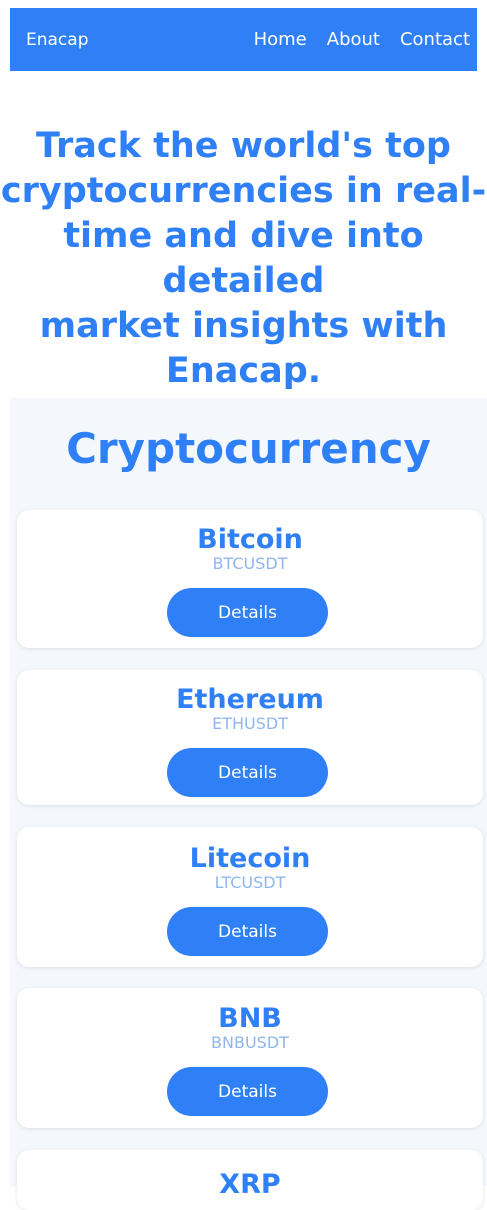  What do you see at coordinates (250, 882) in the screenshot?
I see `crypto-symbol: LTCUSDT` at bounding box center [250, 882].